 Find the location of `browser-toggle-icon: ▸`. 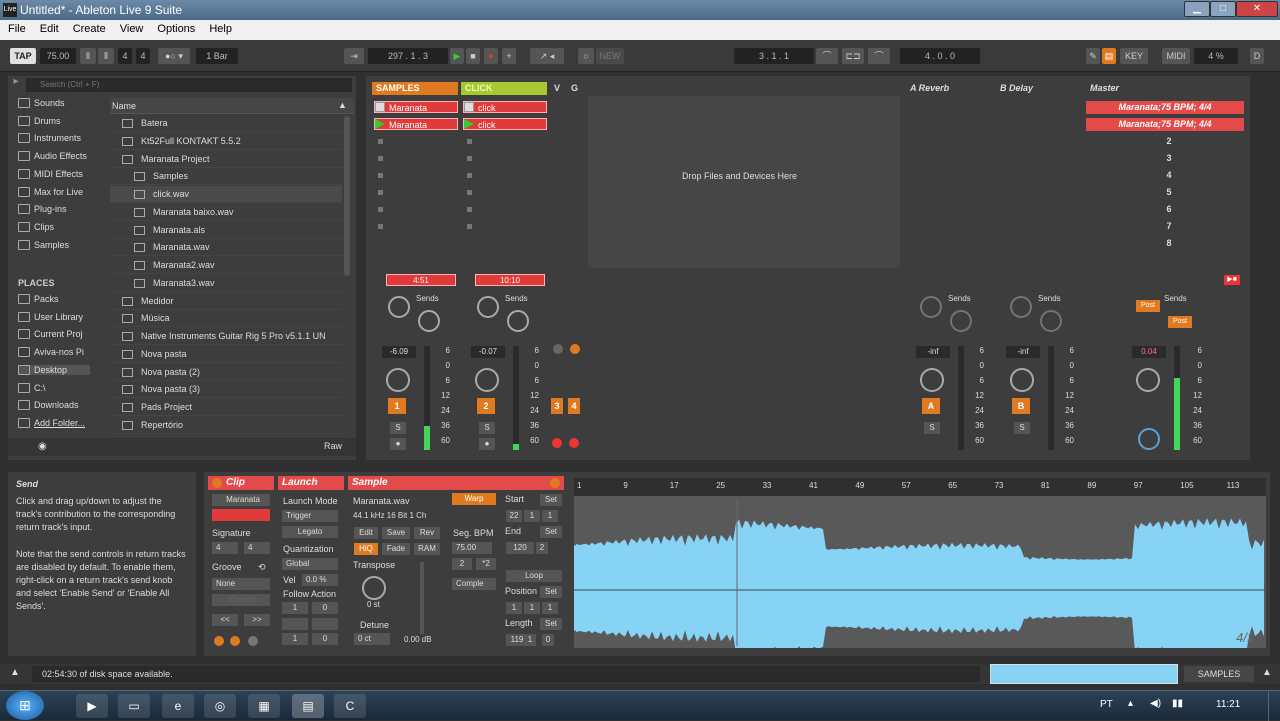

browser-toggle-icon: ▸ is located at coordinates (16, 83).